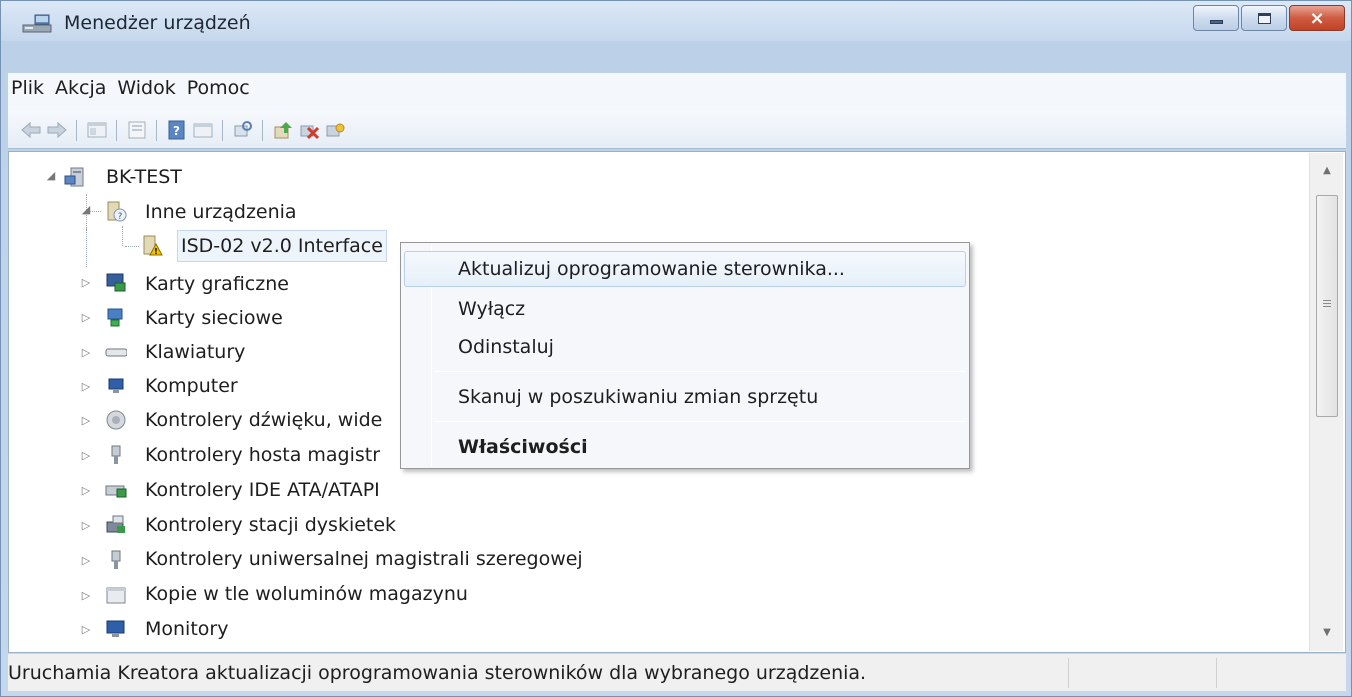 Image resolution: width=1352 pixels, height=697 pixels. Describe the element at coordinates (685, 397) in the screenshot. I see `menu-item-scan-hardware: Skanuj w poszukiwaniu zmian sprzętu` at that location.